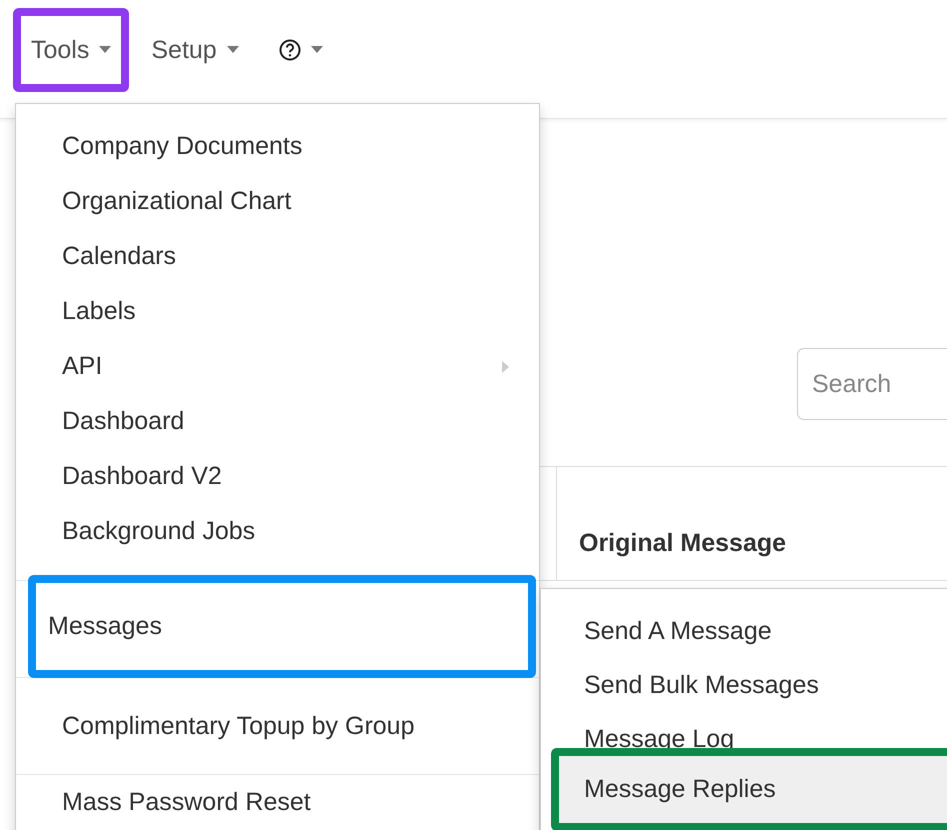  I want to click on menu-item: API, so click(277, 366).